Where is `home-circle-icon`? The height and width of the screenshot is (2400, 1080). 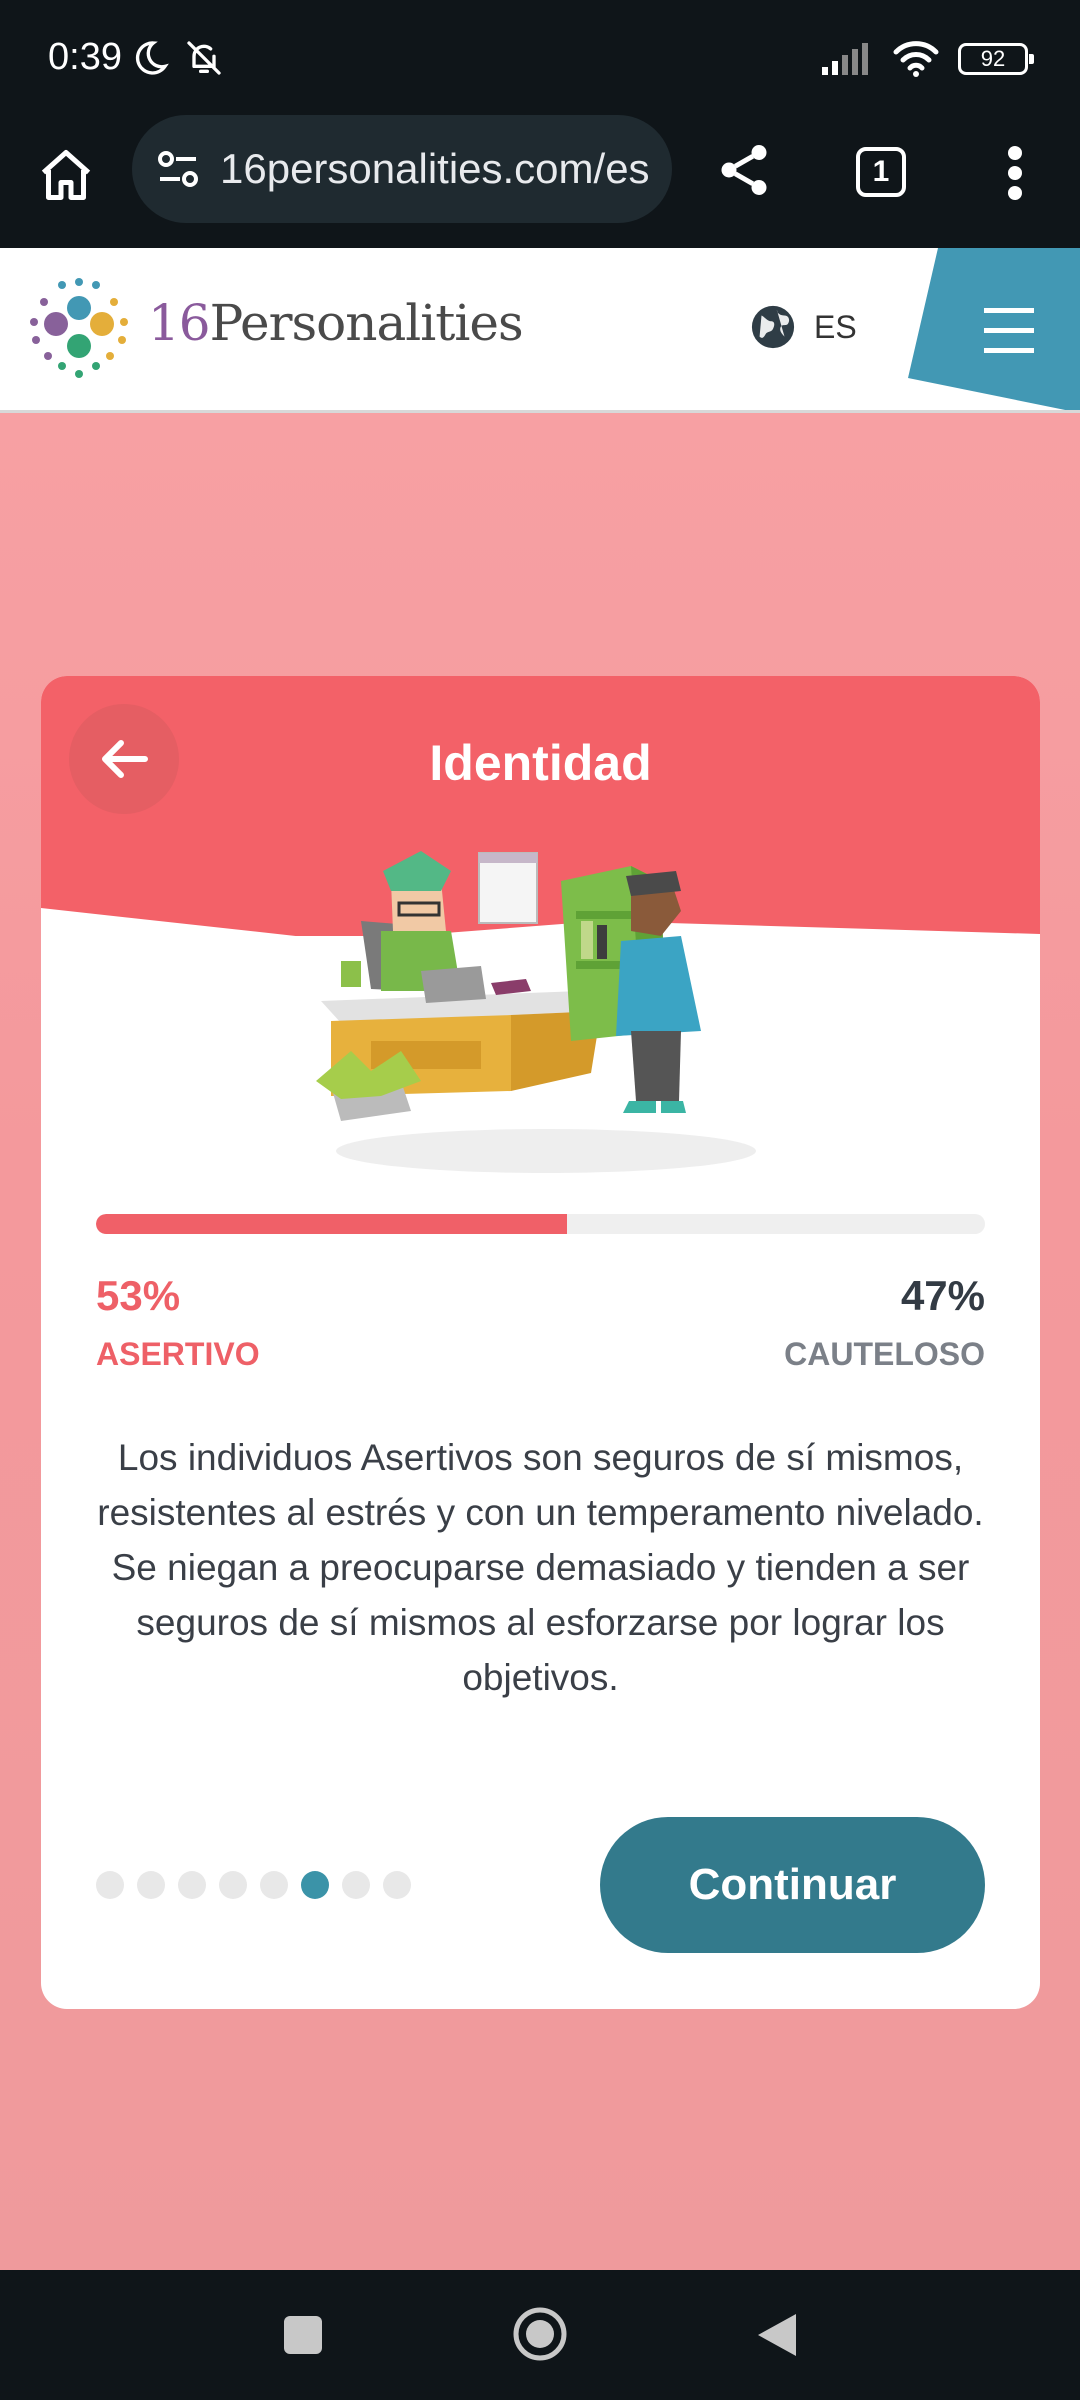 home-circle-icon is located at coordinates (540, 2334).